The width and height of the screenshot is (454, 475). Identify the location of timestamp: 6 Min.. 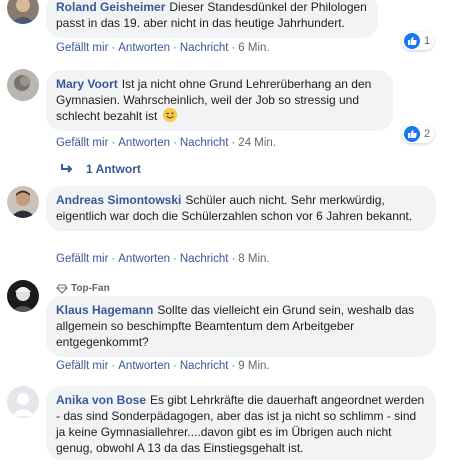
(253, 48).